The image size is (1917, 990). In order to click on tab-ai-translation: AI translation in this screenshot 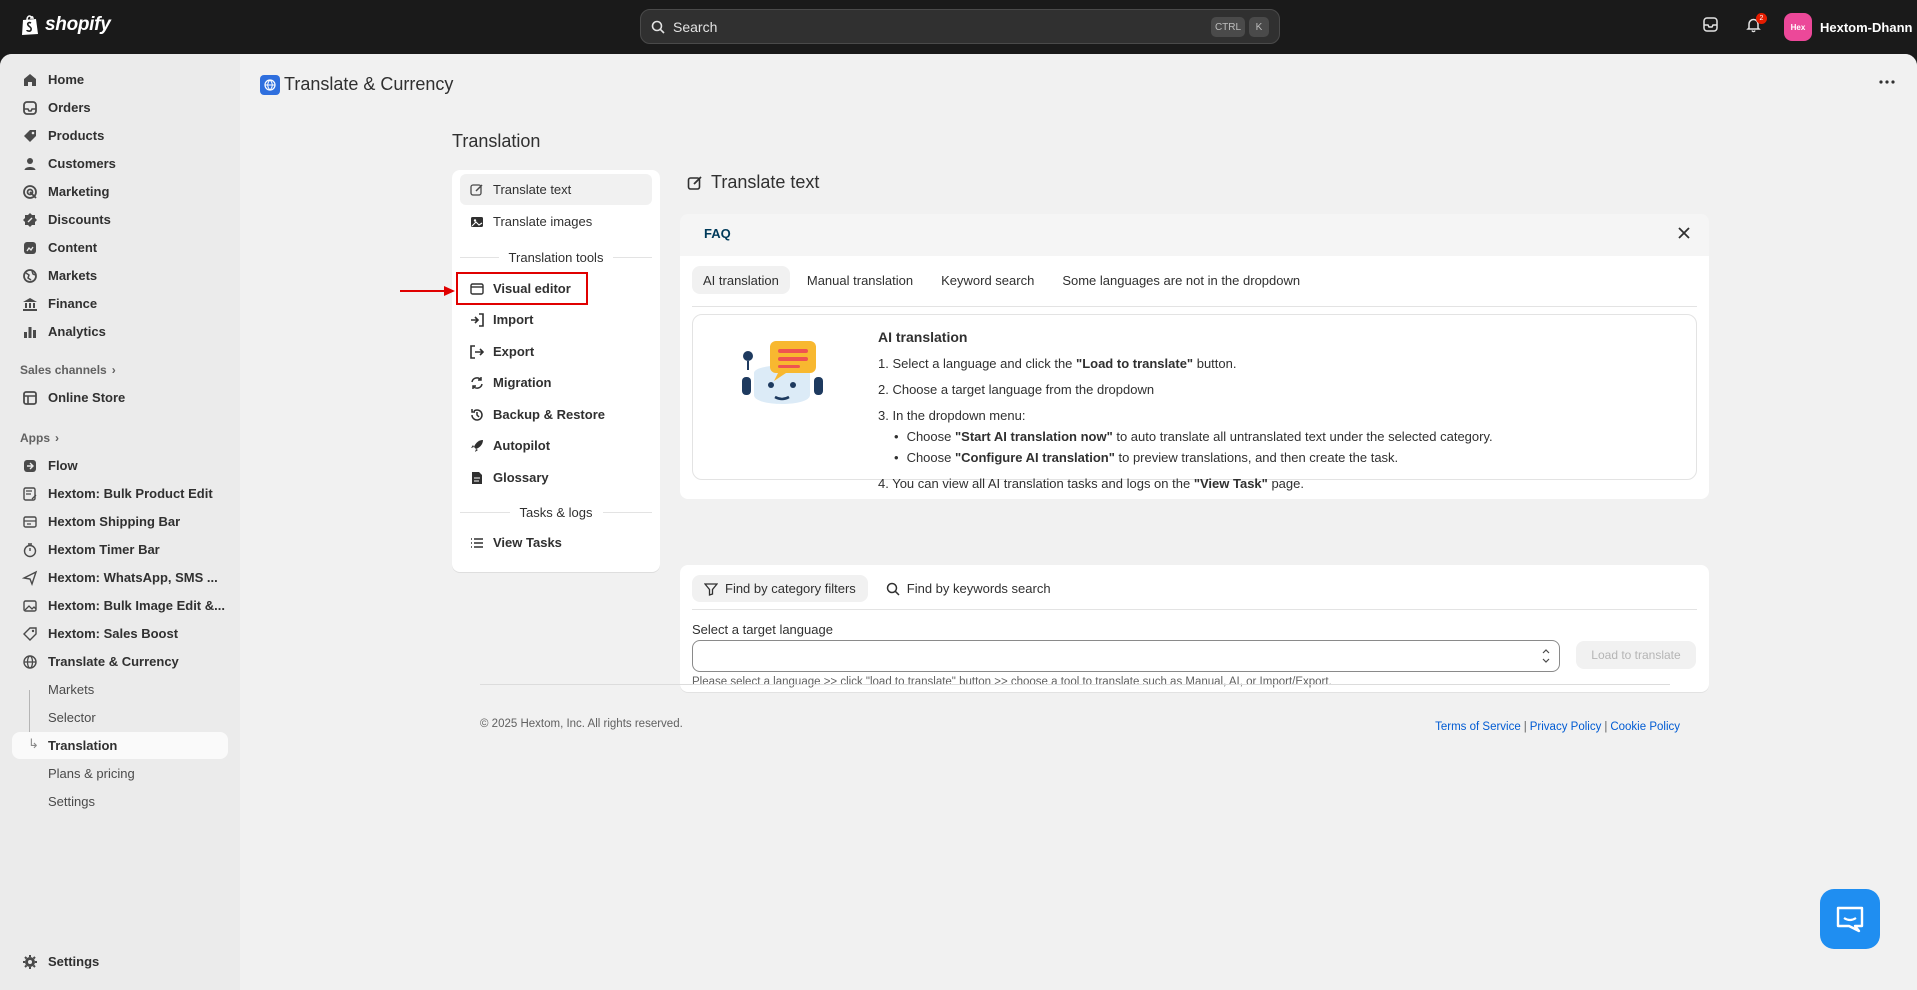, I will do `click(741, 280)`.